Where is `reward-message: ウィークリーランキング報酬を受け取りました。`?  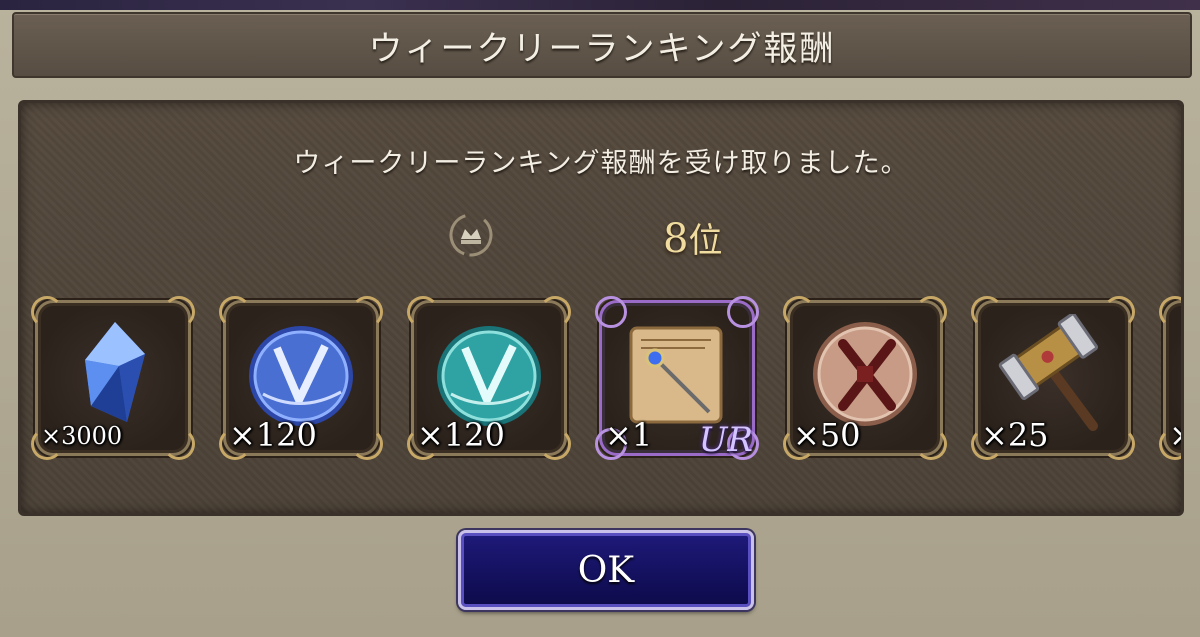 reward-message: ウィークリーランキング報酬を受け取りました。 is located at coordinates (601, 163).